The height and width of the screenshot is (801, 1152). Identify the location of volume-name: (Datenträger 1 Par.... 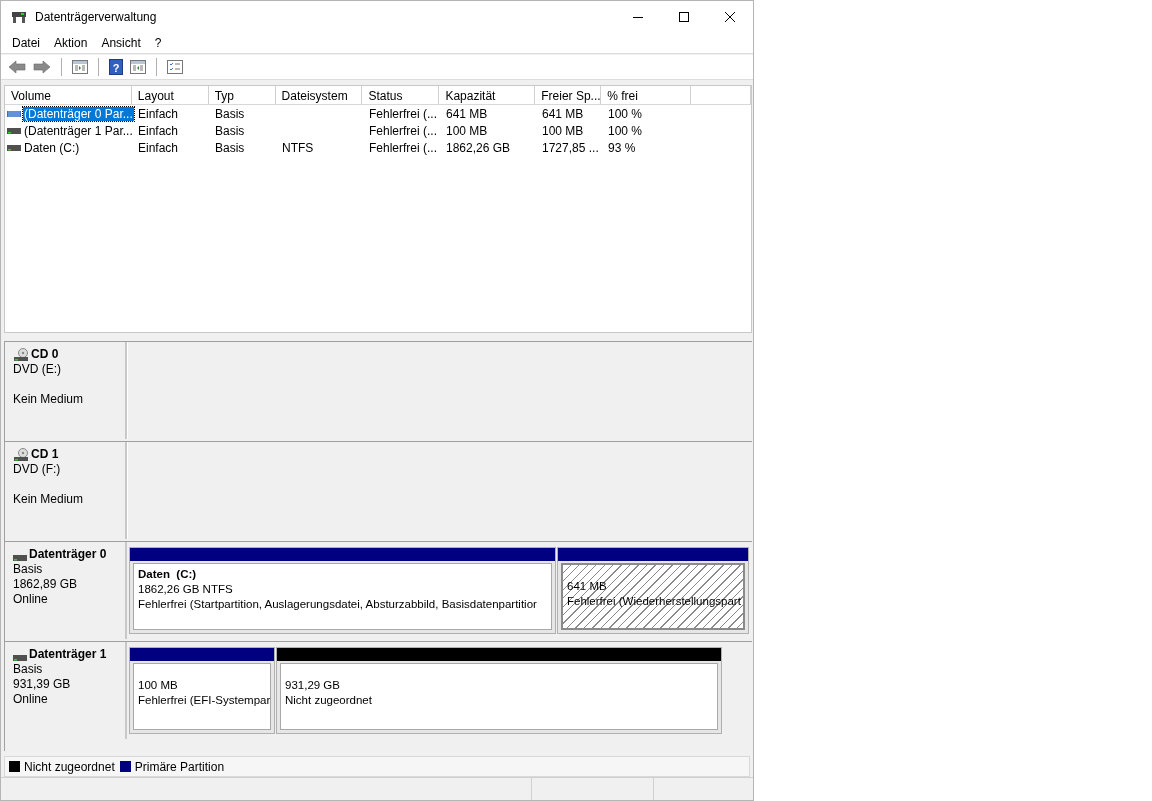
(78, 130).